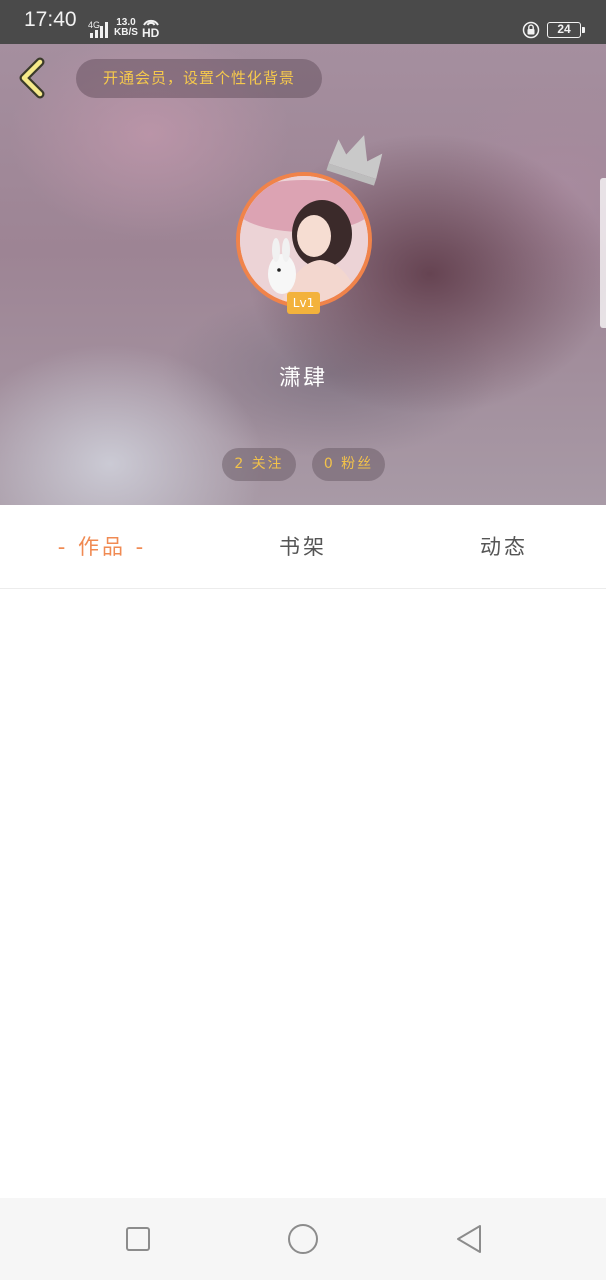  Describe the element at coordinates (199, 78) in the screenshot. I see `vip-banner: 开通会员，设置个性化背景` at that location.